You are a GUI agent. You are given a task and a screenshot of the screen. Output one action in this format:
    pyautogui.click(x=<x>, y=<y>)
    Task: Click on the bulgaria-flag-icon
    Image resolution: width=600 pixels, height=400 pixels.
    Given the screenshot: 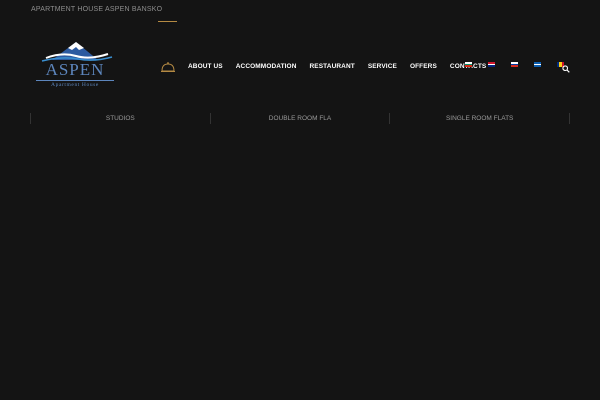 What is the action you would take?
    pyautogui.click(x=468, y=65)
    